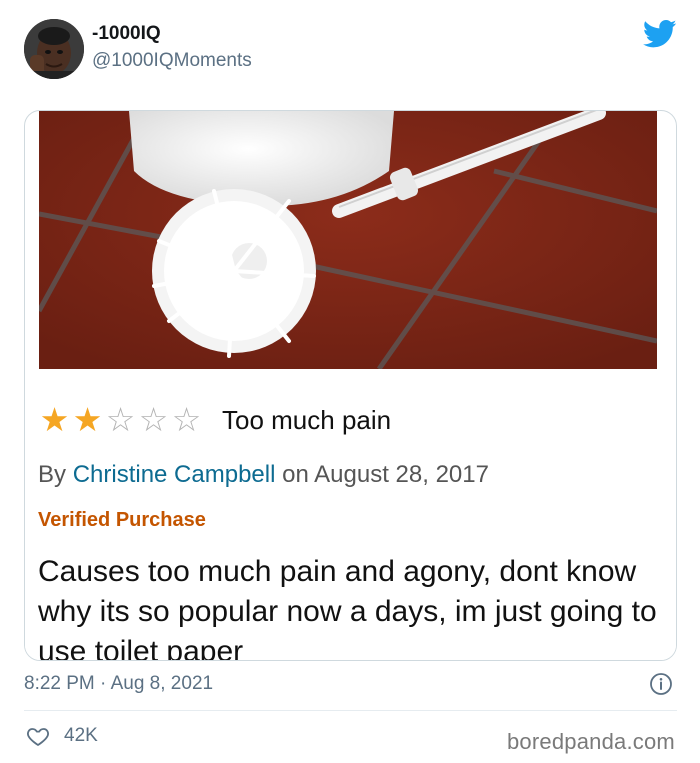 The image size is (700, 763). What do you see at coordinates (55, 474) in the screenshot?
I see `byline-prefix: By` at bounding box center [55, 474].